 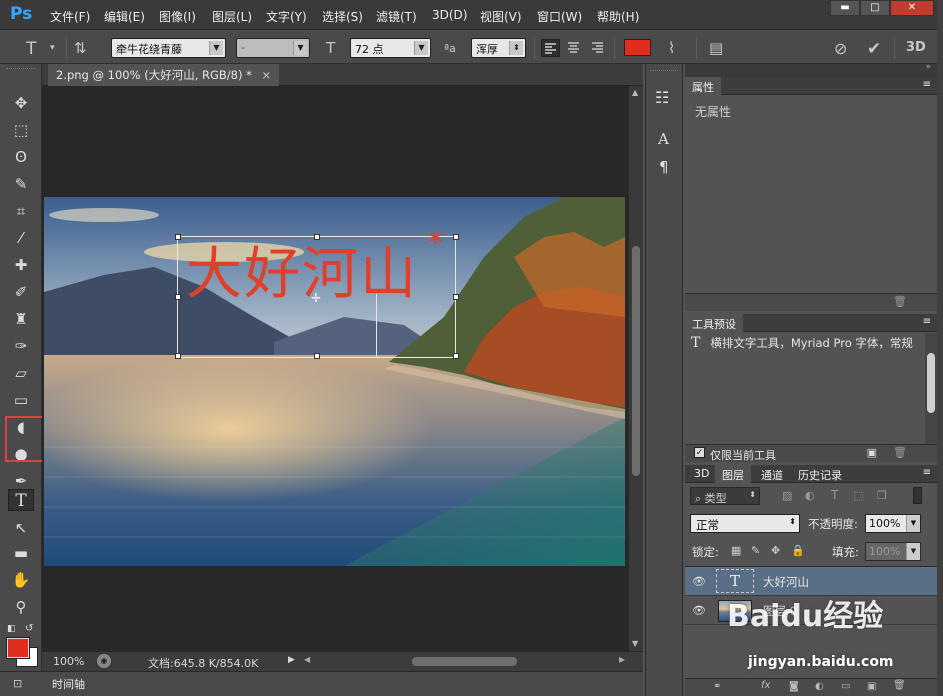 What do you see at coordinates (664, 167) in the screenshot?
I see `paragraph-panel-icon: ¶` at bounding box center [664, 167].